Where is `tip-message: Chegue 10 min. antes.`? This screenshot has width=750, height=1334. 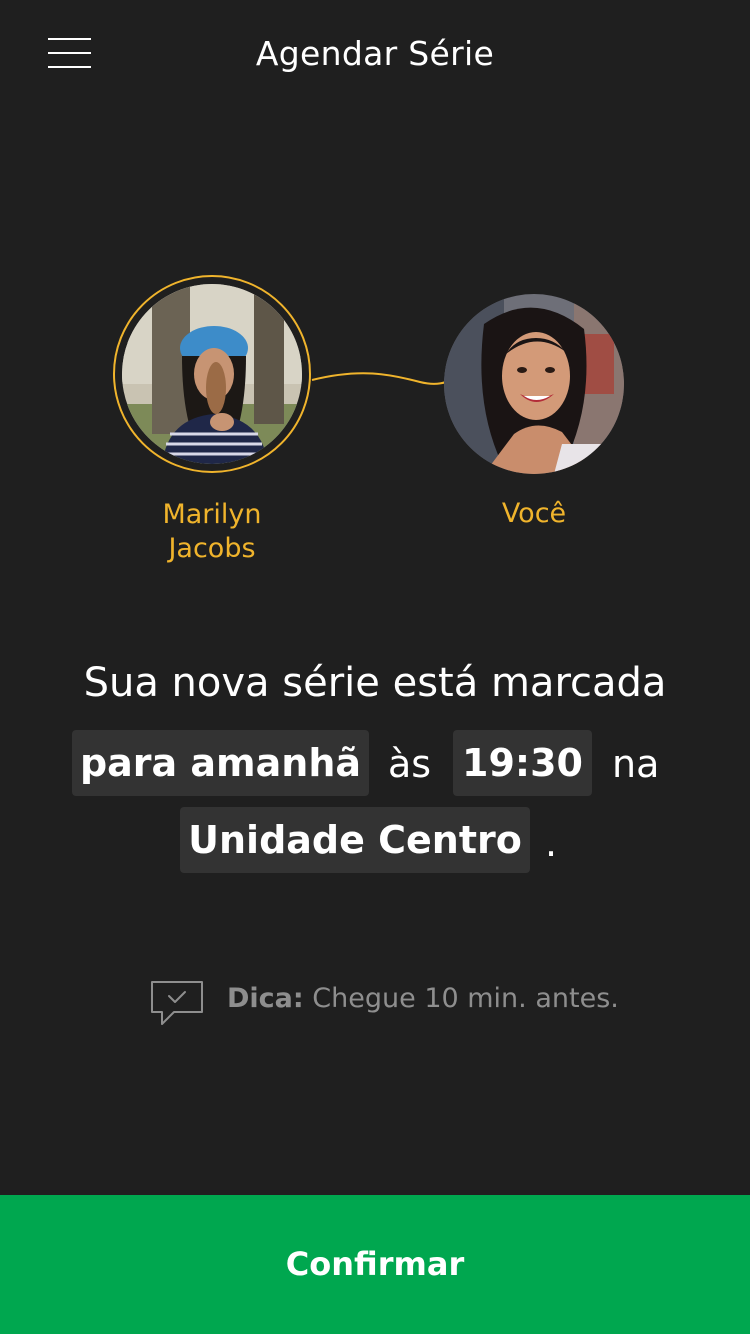 tip-message: Chegue 10 min. antes. is located at coordinates (465, 998).